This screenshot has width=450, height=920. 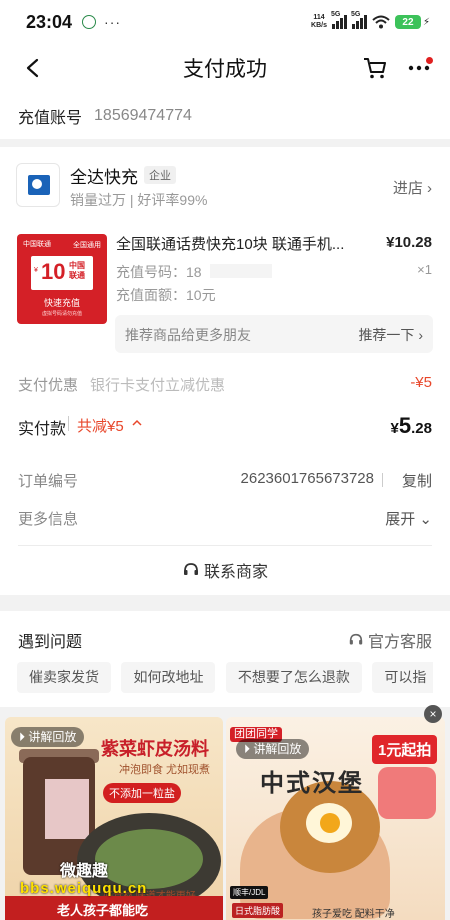 I want to click on yolk-image, so click(x=330, y=823).